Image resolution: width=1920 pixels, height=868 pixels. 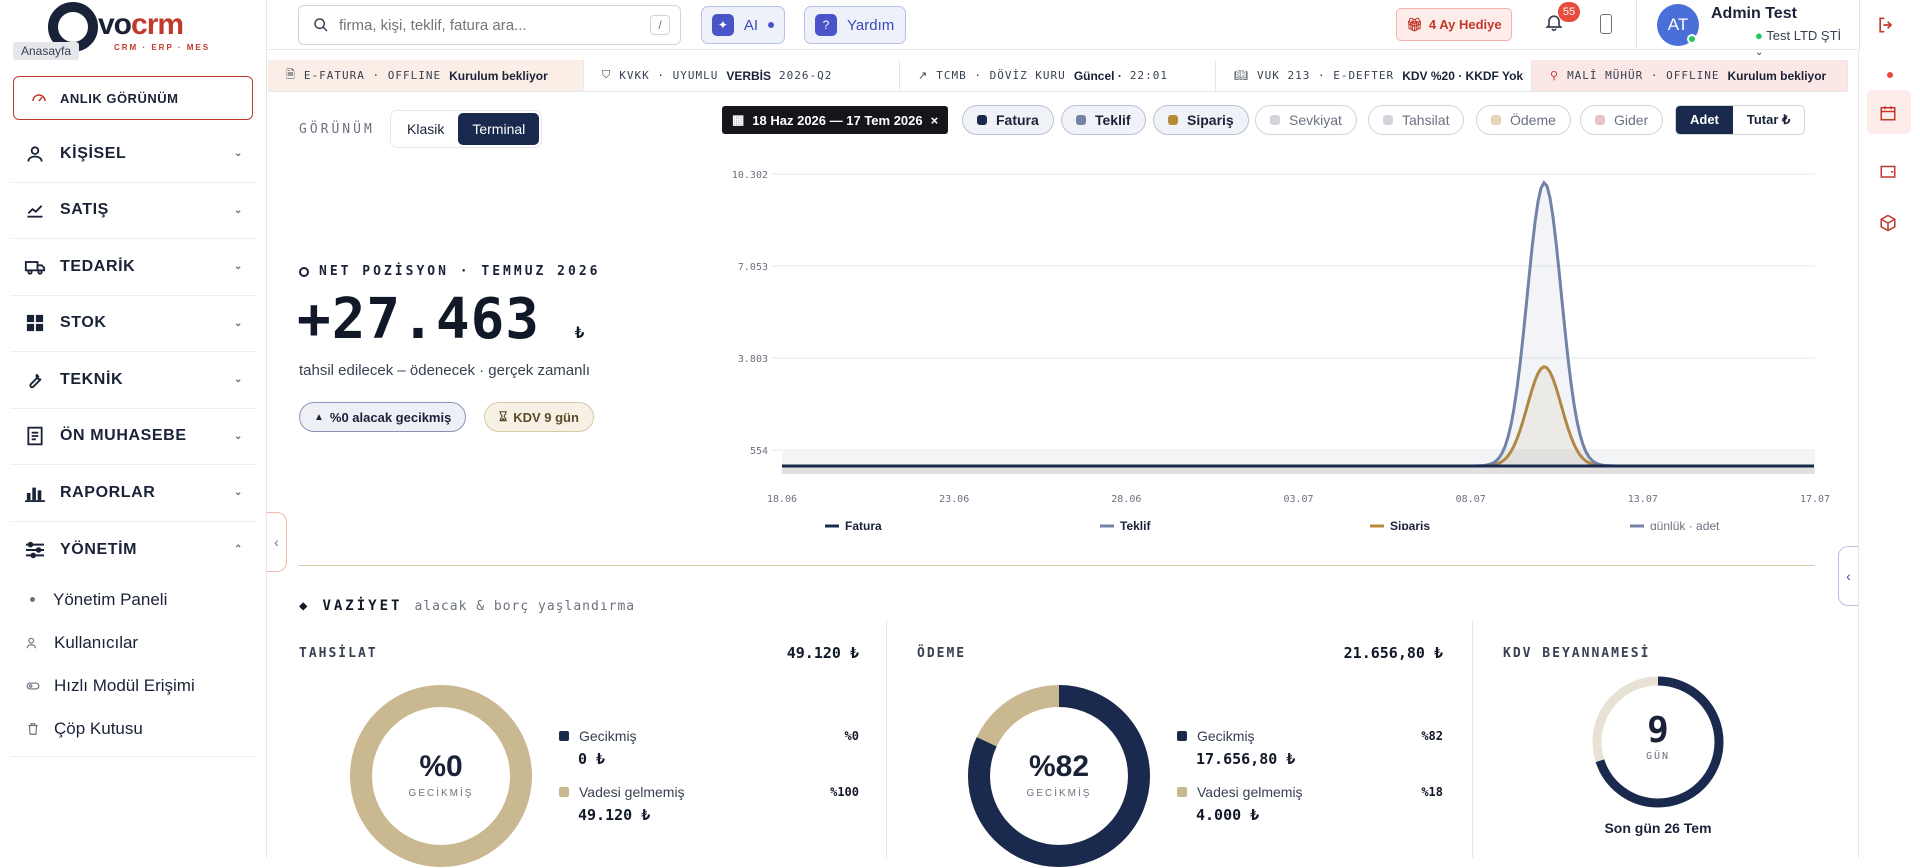 I want to click on filter-chip-sevkiyat: Sevkiyat, so click(x=1306, y=120).